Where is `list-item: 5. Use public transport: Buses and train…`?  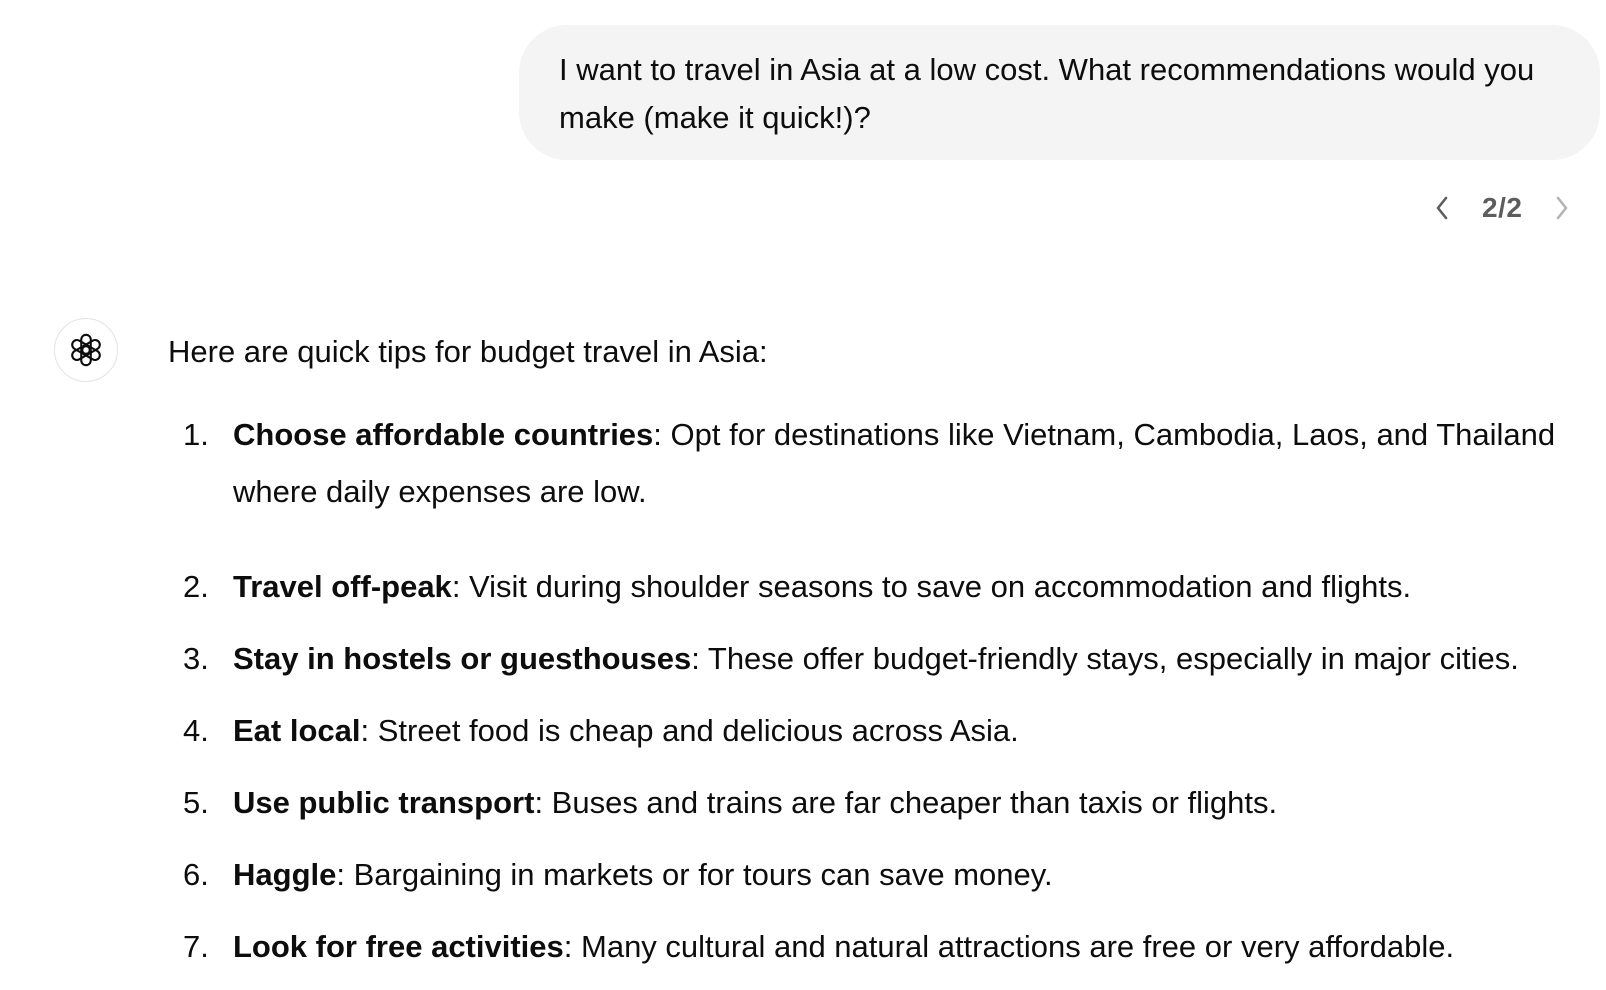
list-item: 5. Use public transport: Buses and train… is located at coordinates (878, 802).